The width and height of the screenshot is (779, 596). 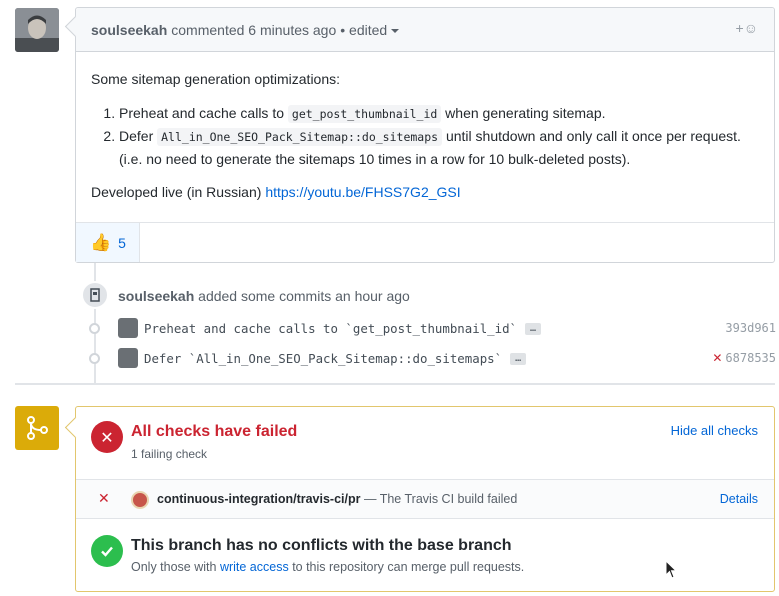 I want to click on reaction-count: 5, so click(x=122, y=242).